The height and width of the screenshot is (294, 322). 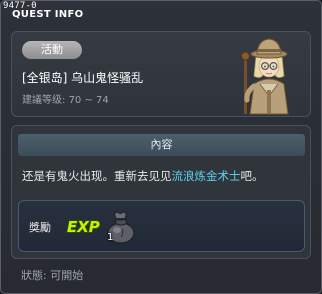 I want to click on description-text-end: 吧。, so click(x=252, y=176).